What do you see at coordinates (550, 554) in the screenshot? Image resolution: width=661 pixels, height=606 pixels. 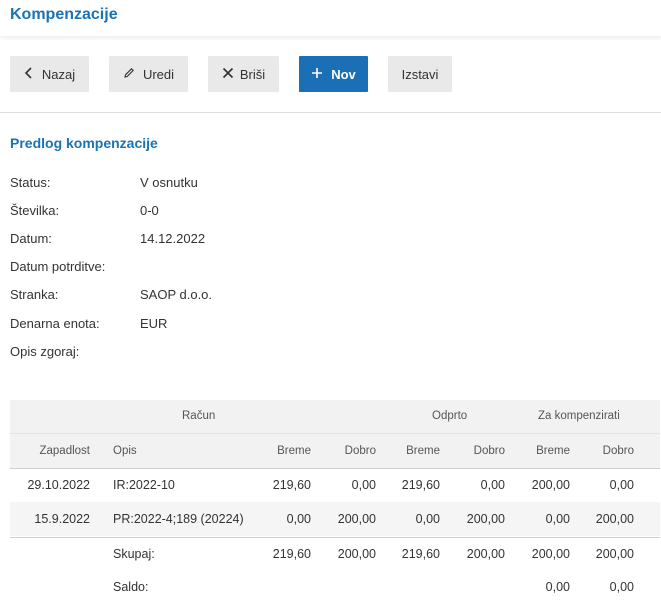 I see `total-komp-breme: 200,00` at bounding box center [550, 554].